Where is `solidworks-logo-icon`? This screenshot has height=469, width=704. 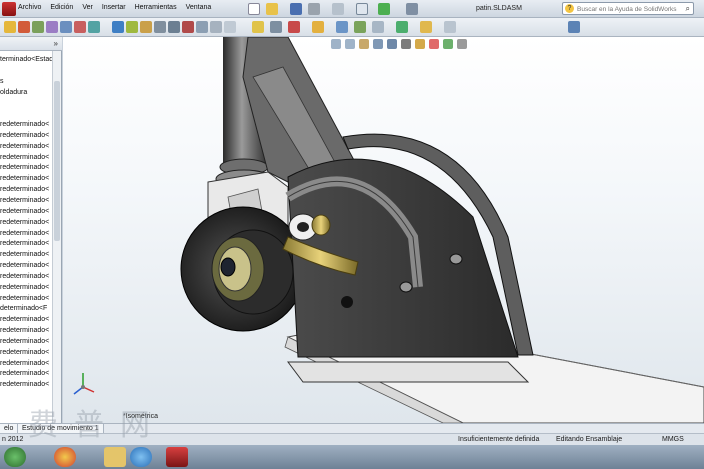
solidworks-logo-icon is located at coordinates (9, 9).